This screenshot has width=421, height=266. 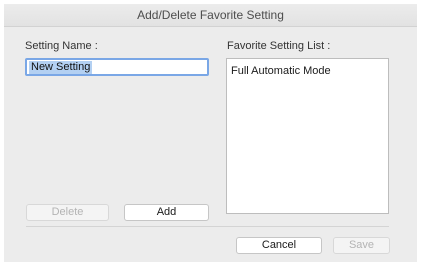 I want to click on cancel-button: Cancel, so click(x=279, y=245).